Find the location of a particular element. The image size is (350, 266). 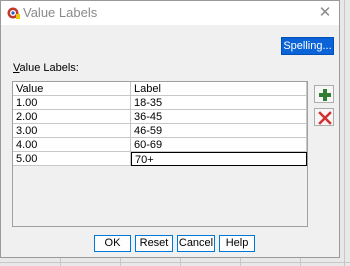

label-cell: 60-69 is located at coordinates (219, 145).